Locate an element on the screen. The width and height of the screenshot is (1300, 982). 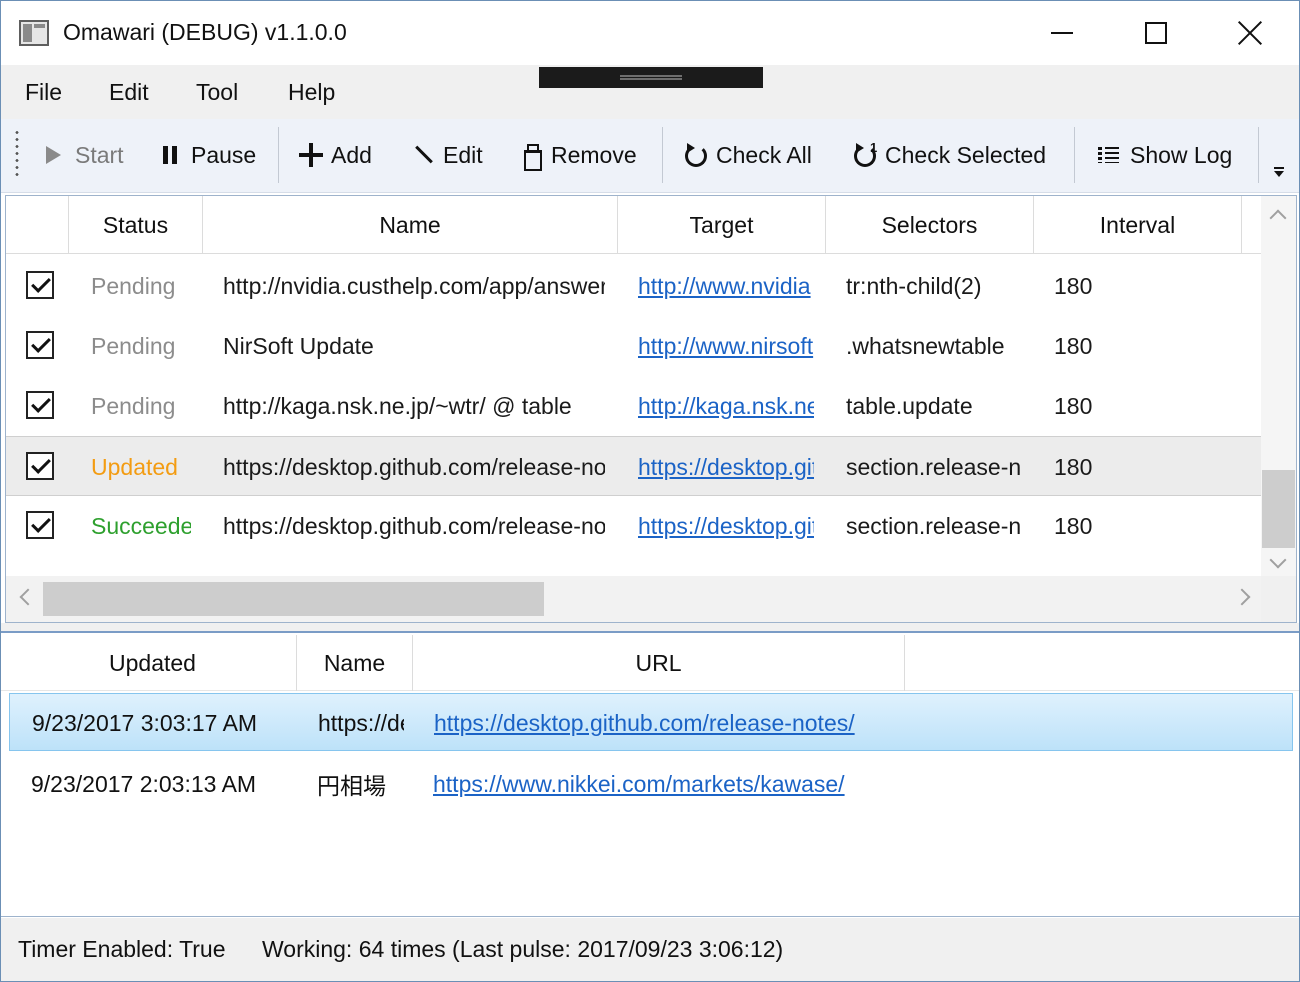
start-button: Start is located at coordinates (83, 155).